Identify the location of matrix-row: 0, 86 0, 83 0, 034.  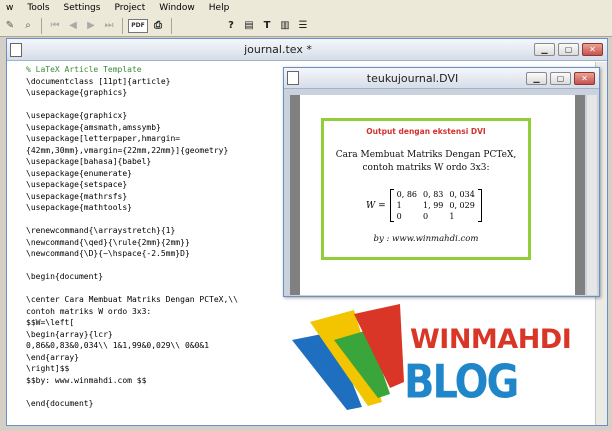
(436, 194).